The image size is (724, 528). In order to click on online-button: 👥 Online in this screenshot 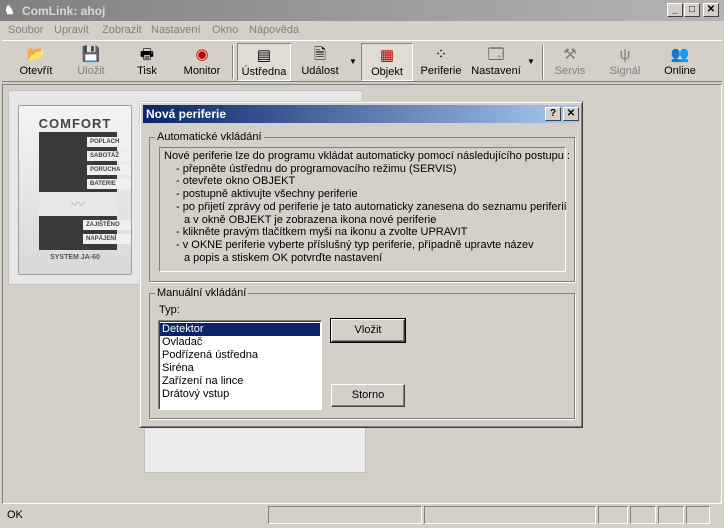, I will do `click(680, 62)`.